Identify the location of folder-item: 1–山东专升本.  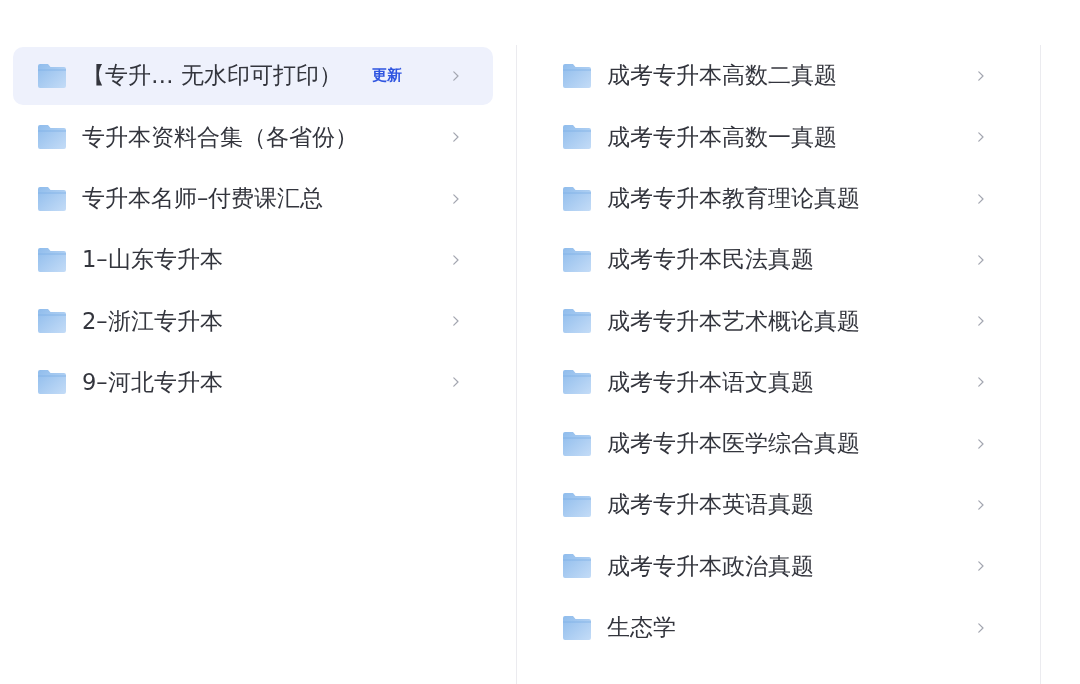
(253, 259).